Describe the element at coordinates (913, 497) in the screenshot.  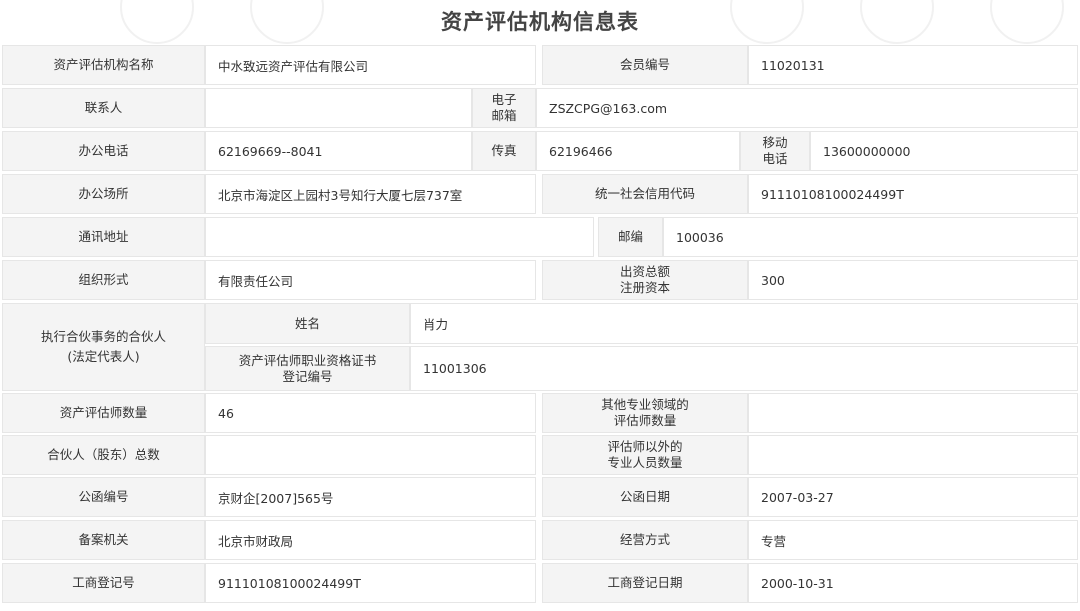
I see `letter-date-value: 2007-03-27` at that location.